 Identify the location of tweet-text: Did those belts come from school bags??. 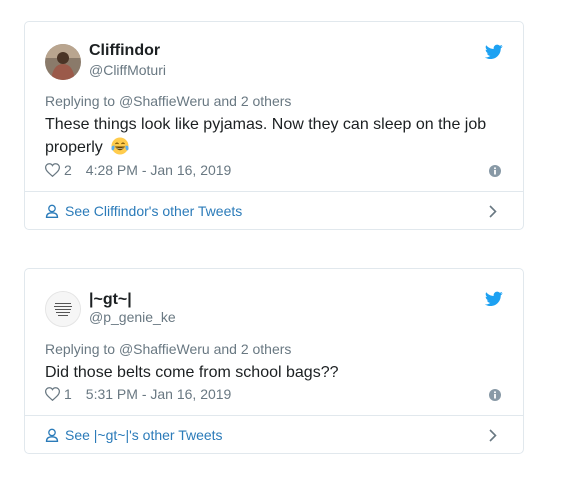
(192, 372).